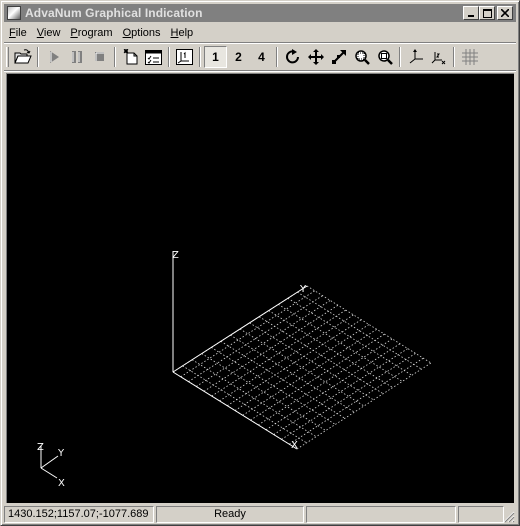 This screenshot has height=526, width=520. I want to click on open-folder-icon, so click(22, 56).